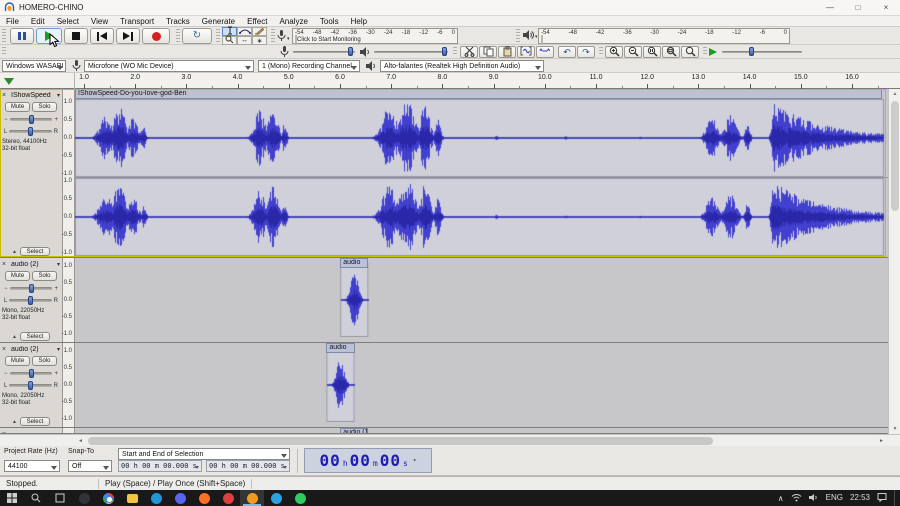  What do you see at coordinates (752, 51) in the screenshot?
I see `play-speed-thumb` at bounding box center [752, 51].